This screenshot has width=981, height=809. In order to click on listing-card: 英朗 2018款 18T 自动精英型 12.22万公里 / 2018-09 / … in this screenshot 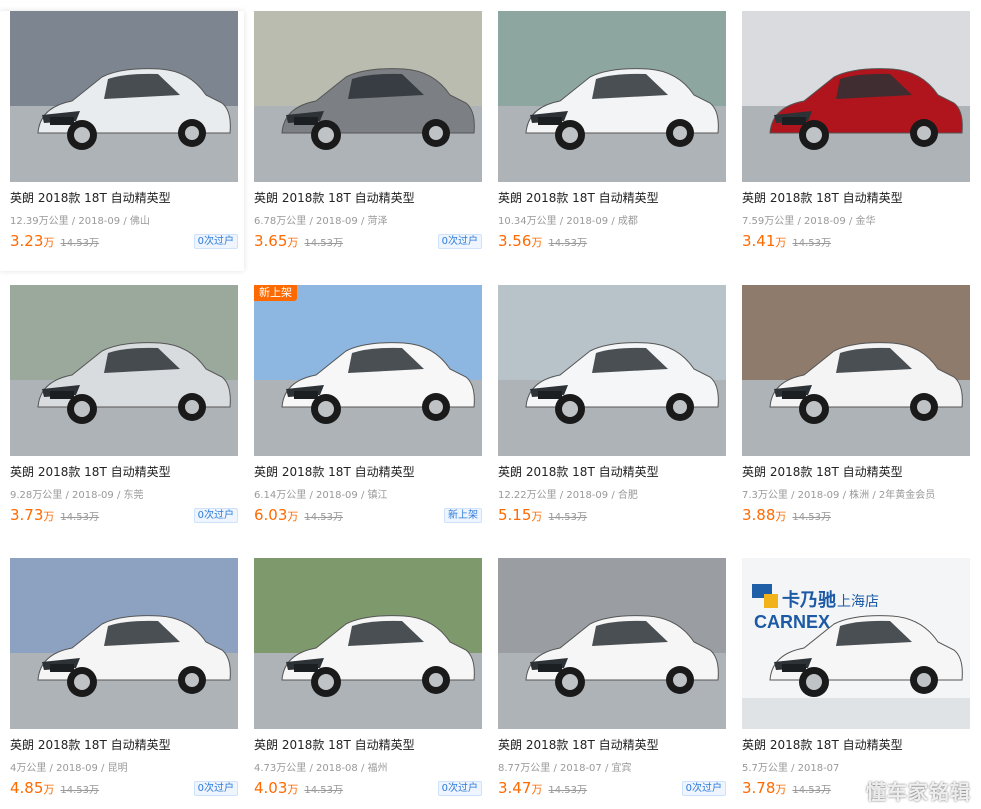, I will do `click(610, 410)`.